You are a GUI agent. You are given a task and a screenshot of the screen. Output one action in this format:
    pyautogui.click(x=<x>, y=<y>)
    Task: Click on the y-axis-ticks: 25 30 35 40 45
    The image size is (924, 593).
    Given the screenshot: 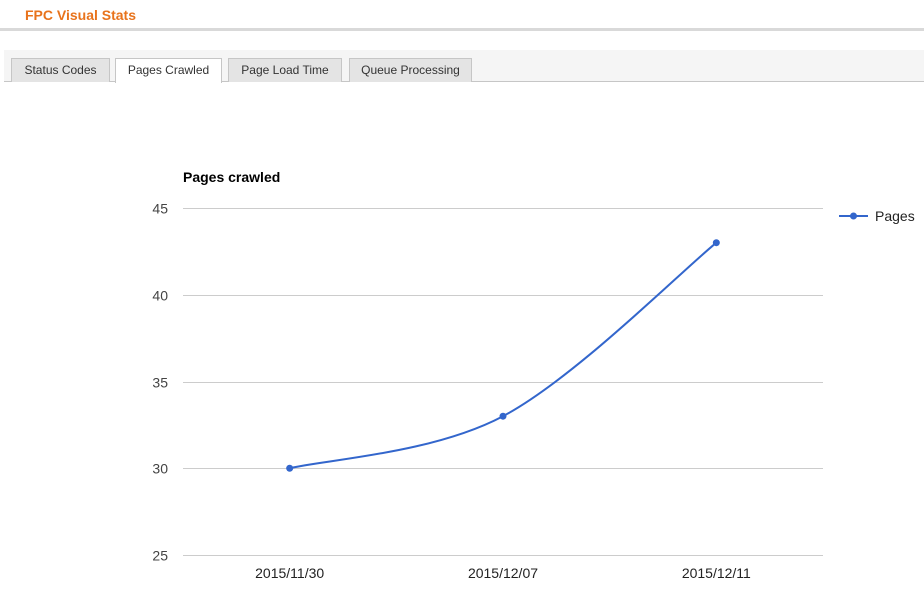 What is the action you would take?
    pyautogui.click(x=160, y=382)
    